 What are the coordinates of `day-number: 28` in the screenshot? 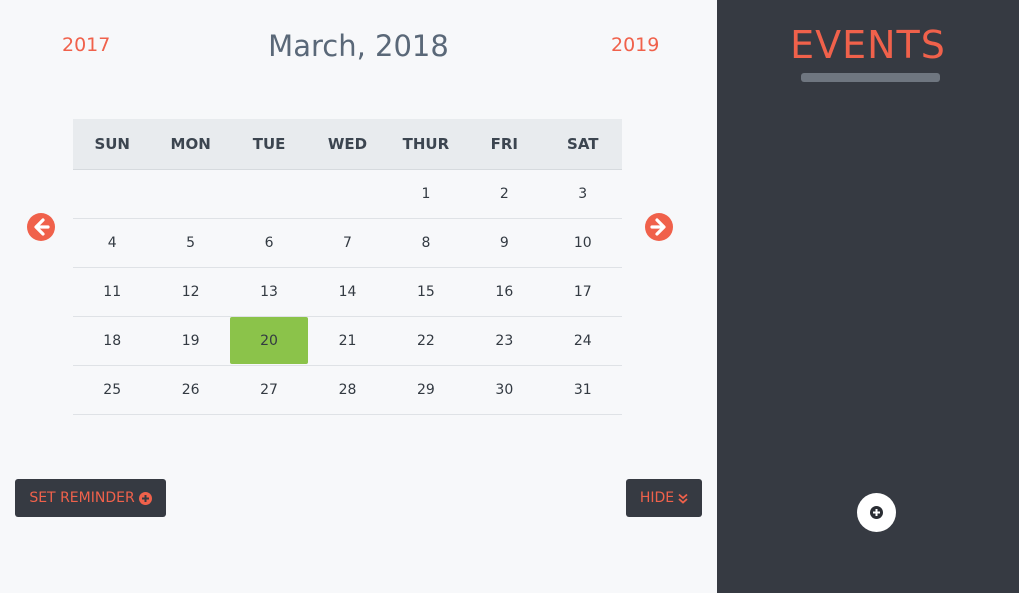 It's located at (347, 390).